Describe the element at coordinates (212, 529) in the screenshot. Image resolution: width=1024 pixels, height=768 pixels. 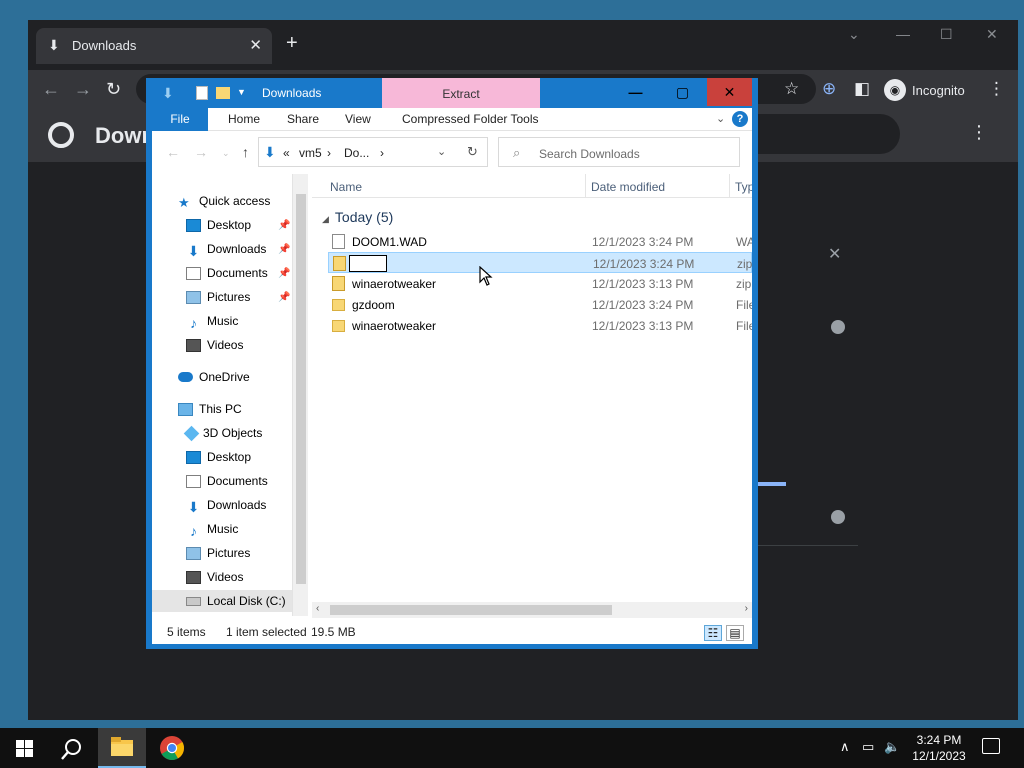
I see `nav-pc-music: ♪ Music` at that location.